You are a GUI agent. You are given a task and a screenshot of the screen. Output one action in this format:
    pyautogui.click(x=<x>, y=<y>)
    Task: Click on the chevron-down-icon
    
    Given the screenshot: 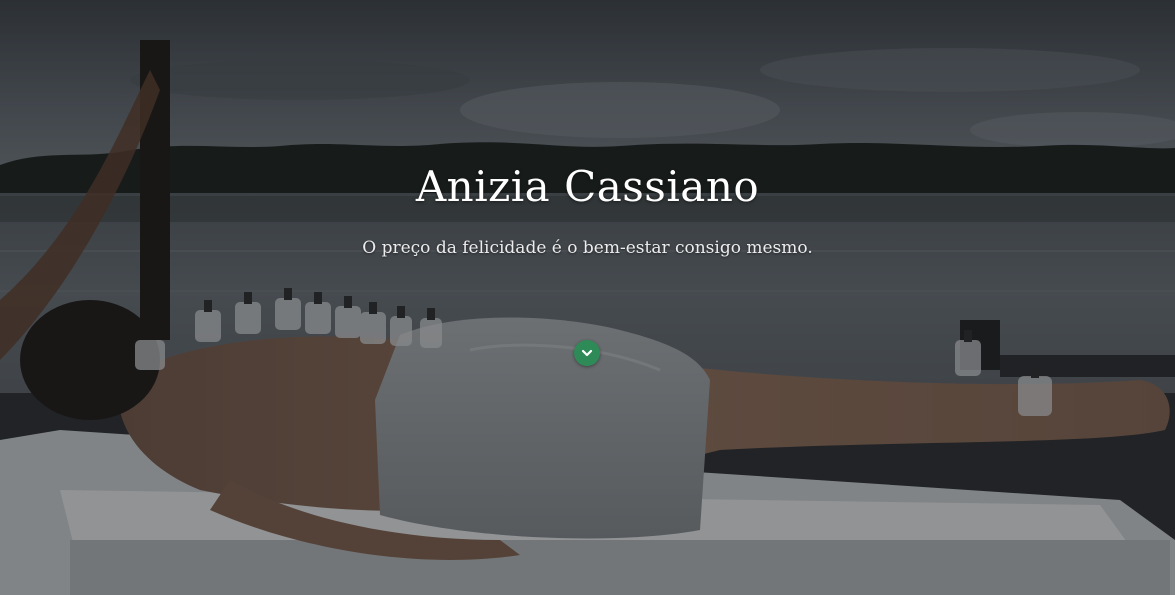 What is the action you would take?
    pyautogui.click(x=587, y=353)
    